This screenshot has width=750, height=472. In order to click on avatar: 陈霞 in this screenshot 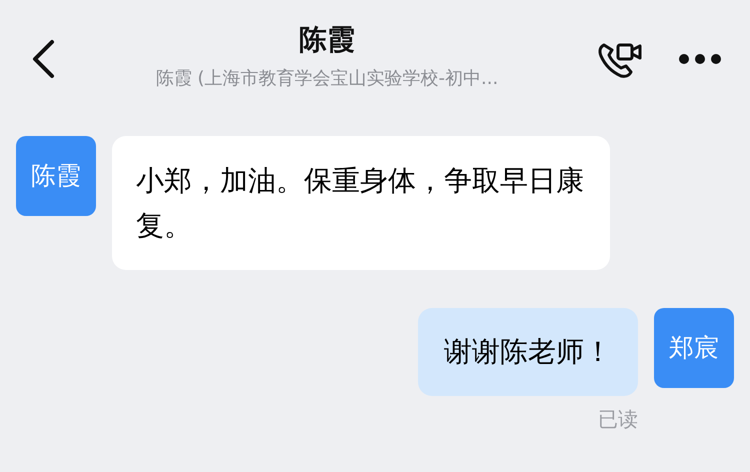, I will do `click(56, 176)`.